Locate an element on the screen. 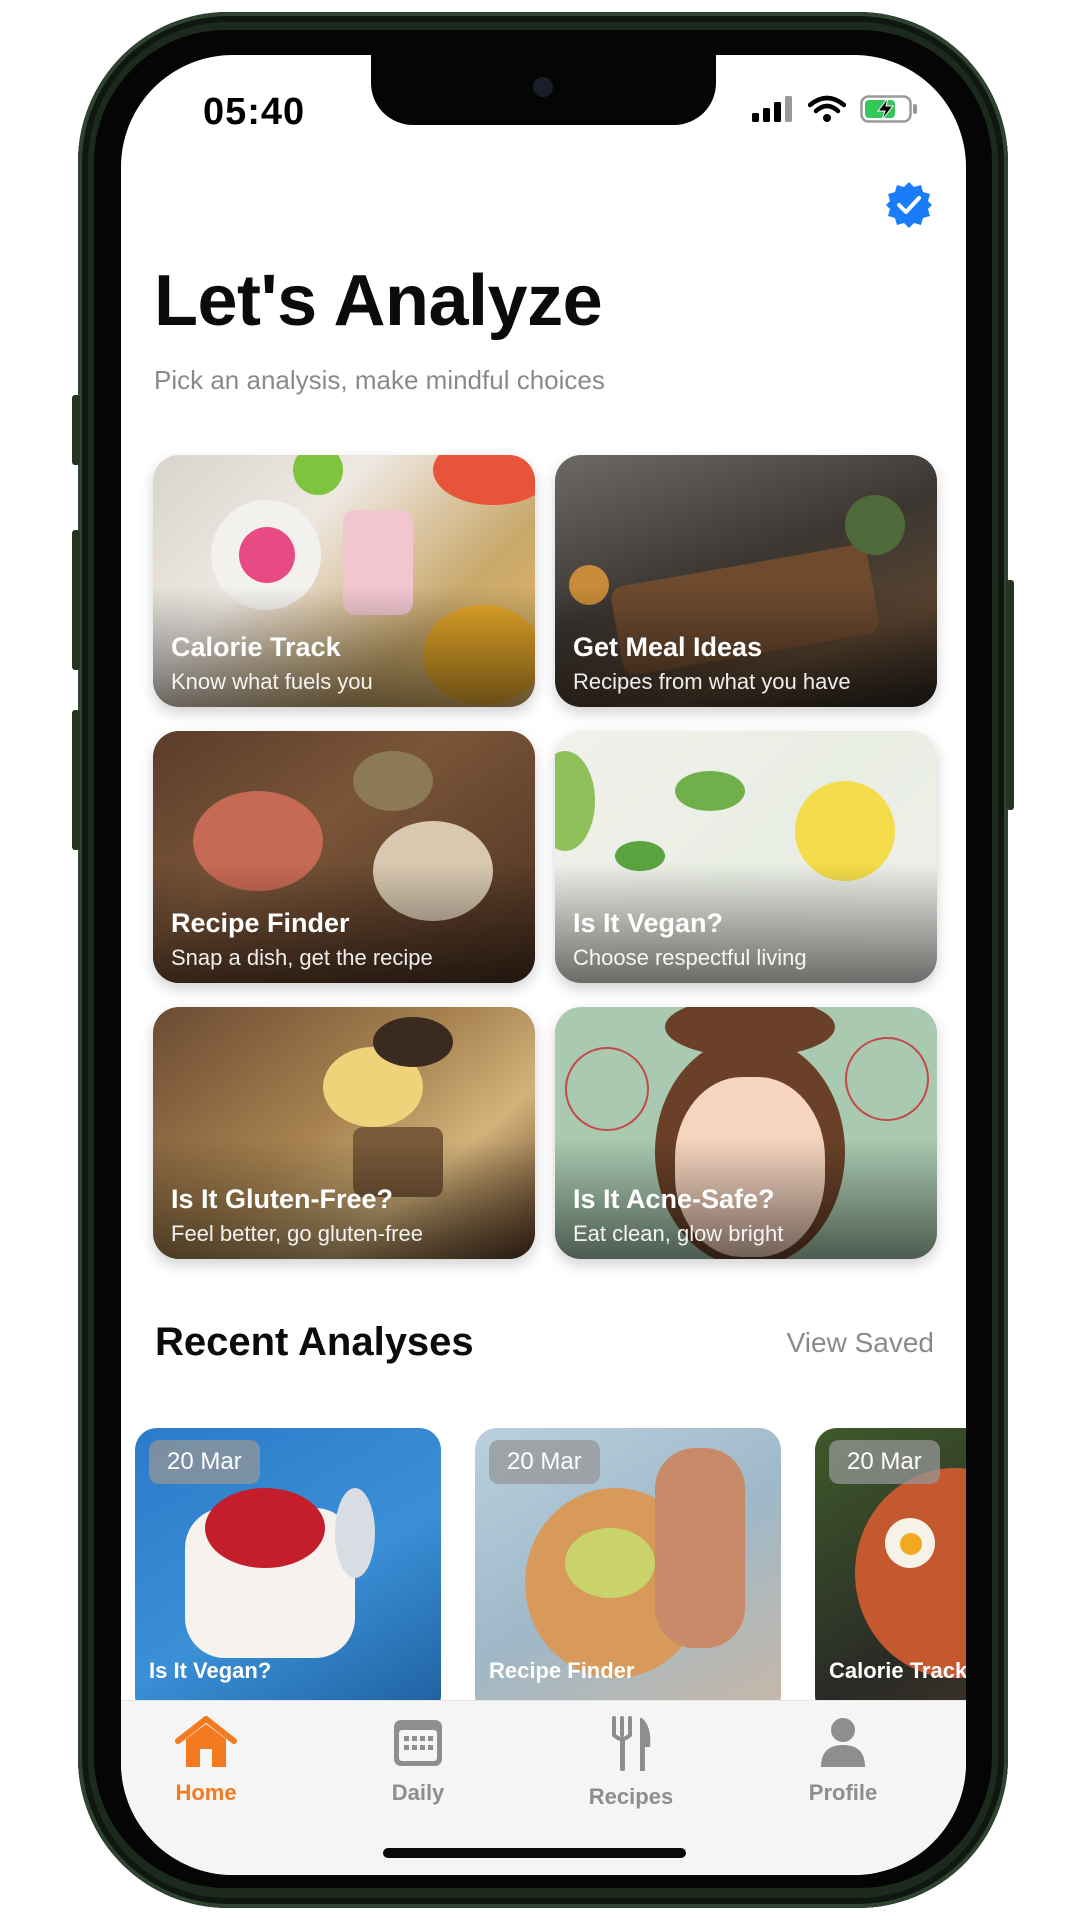  mute-switch is located at coordinates (76, 430).